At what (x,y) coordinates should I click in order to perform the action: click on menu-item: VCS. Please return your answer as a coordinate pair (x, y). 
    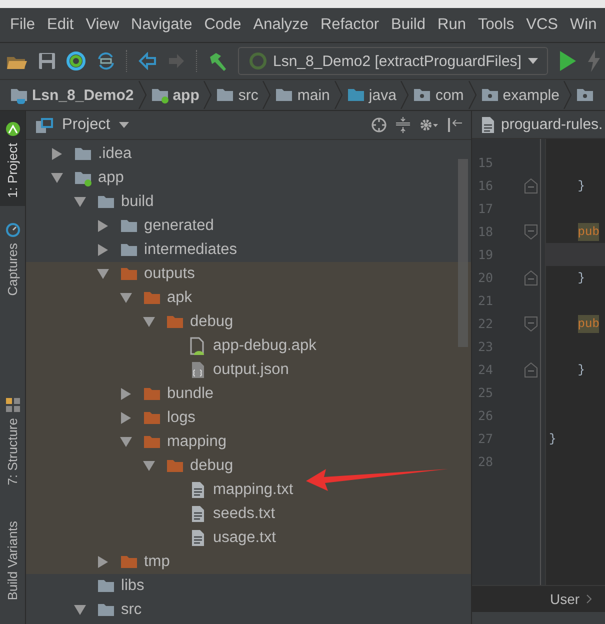
    Looking at the image, I should click on (542, 25).